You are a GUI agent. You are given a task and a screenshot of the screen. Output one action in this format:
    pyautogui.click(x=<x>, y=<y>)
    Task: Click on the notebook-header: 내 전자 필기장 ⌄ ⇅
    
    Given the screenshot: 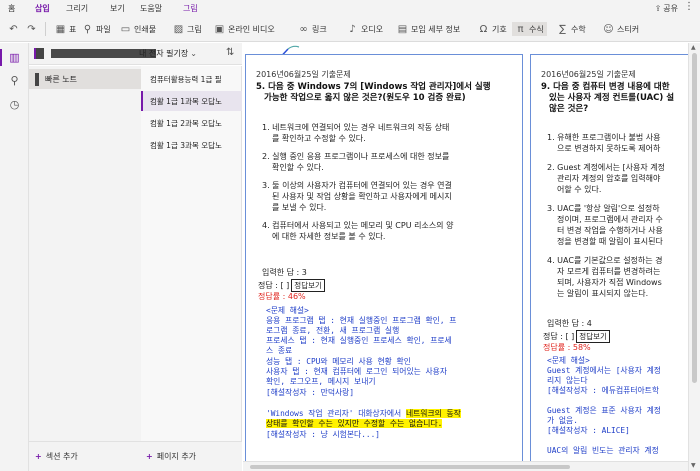 What is the action you would take?
    pyautogui.click(x=135, y=54)
    